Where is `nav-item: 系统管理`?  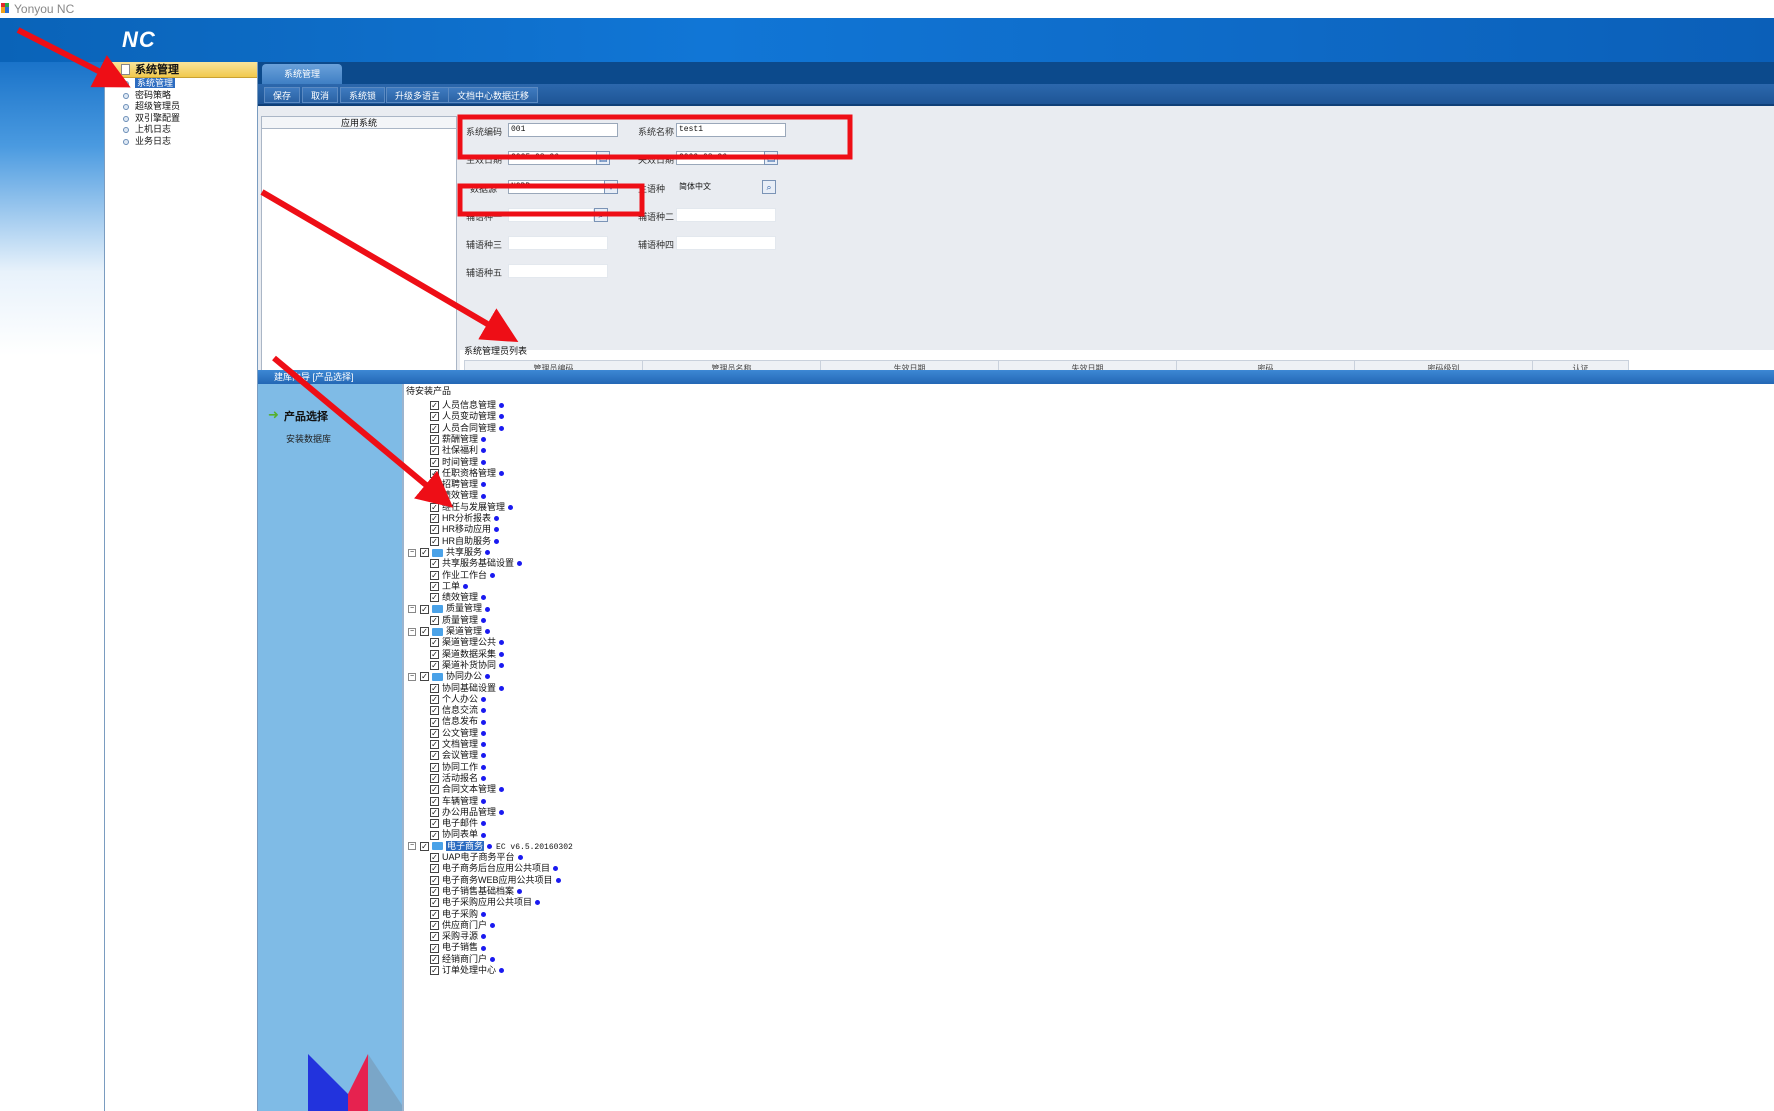
nav-item: 系统管理 is located at coordinates (181, 84).